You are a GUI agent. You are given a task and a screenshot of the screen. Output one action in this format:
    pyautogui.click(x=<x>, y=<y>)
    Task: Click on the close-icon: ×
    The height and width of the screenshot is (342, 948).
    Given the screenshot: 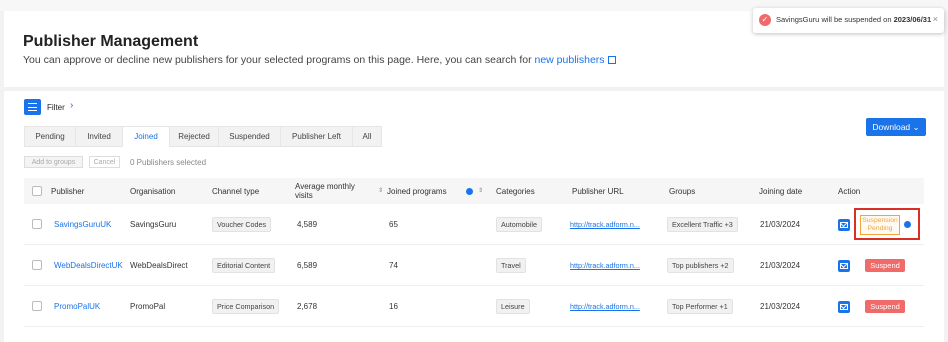 What is the action you would take?
    pyautogui.click(x=935, y=19)
    